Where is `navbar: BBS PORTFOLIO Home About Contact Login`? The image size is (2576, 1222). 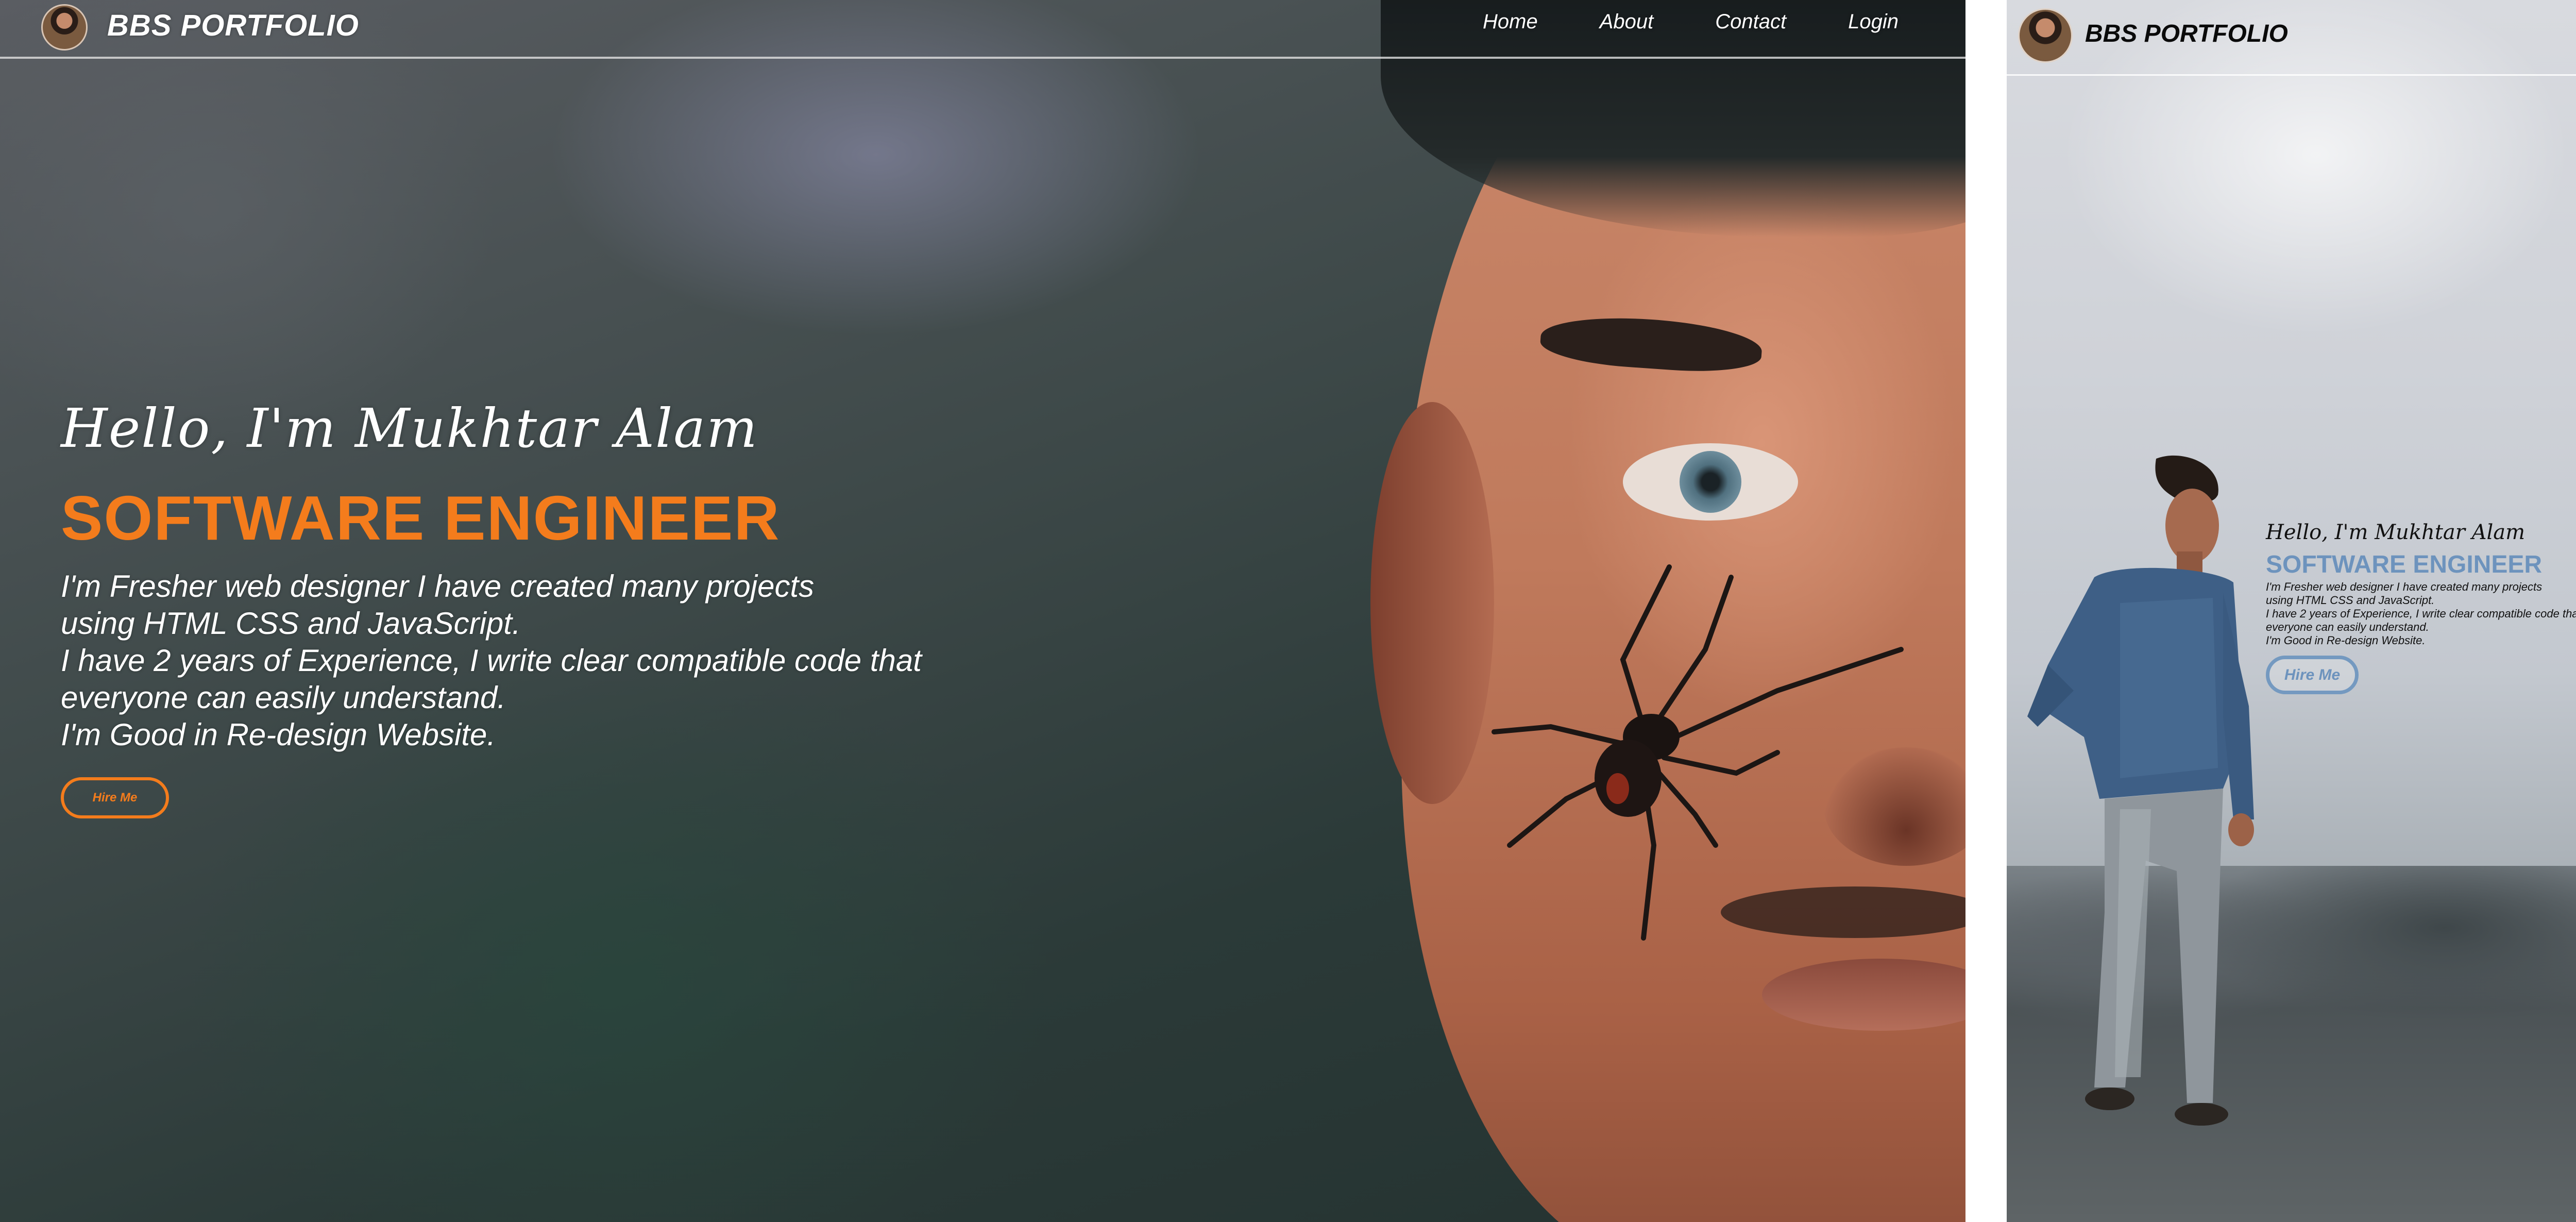
navbar: BBS PORTFOLIO Home About Contact Login is located at coordinates (982, 29).